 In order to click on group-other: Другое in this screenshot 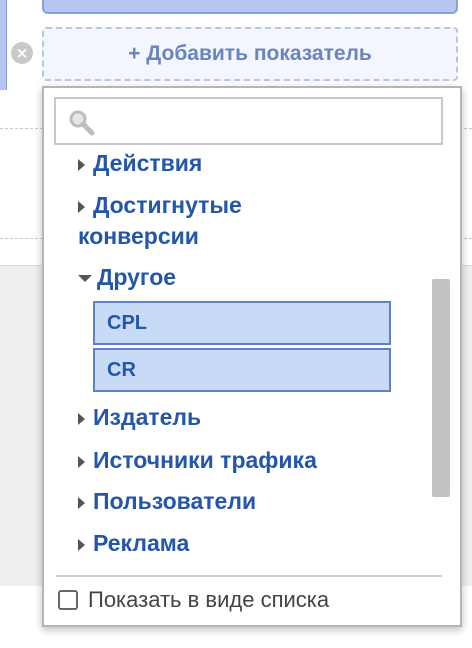, I will do `click(248, 277)`.